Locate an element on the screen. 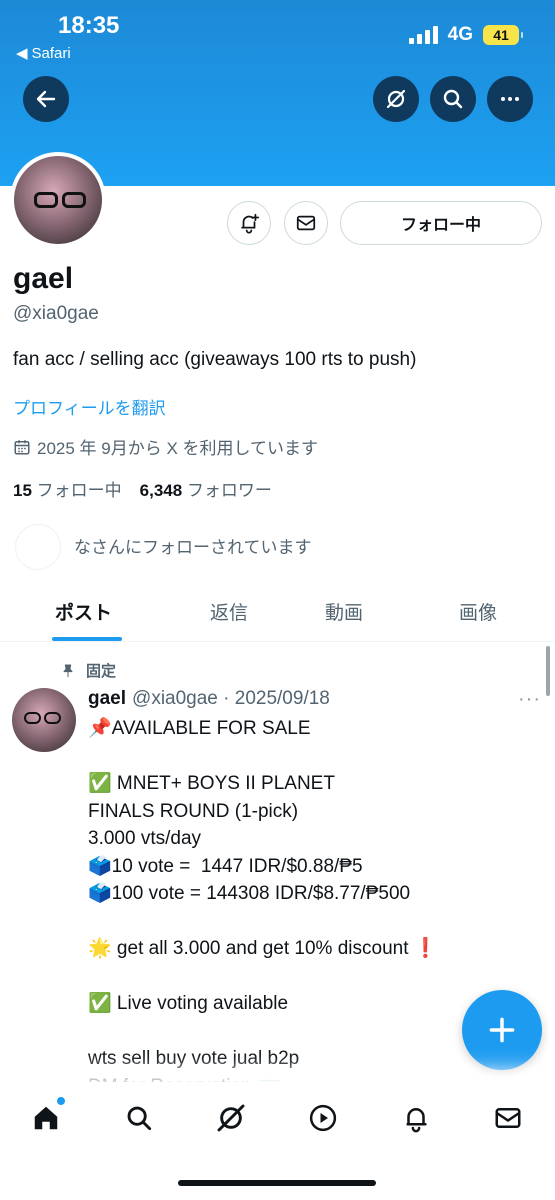  home-indicator is located at coordinates (277, 1183).